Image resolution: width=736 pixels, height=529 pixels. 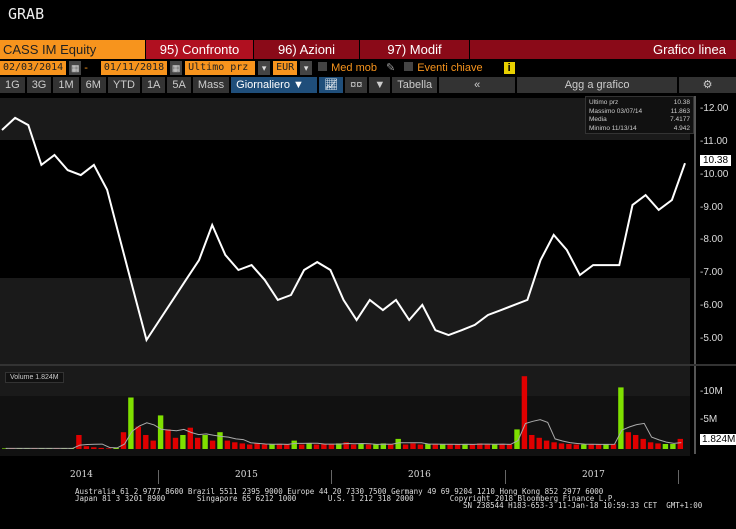 What do you see at coordinates (709, 419) in the screenshot?
I see `volume-y-tick: -5M` at bounding box center [709, 419].